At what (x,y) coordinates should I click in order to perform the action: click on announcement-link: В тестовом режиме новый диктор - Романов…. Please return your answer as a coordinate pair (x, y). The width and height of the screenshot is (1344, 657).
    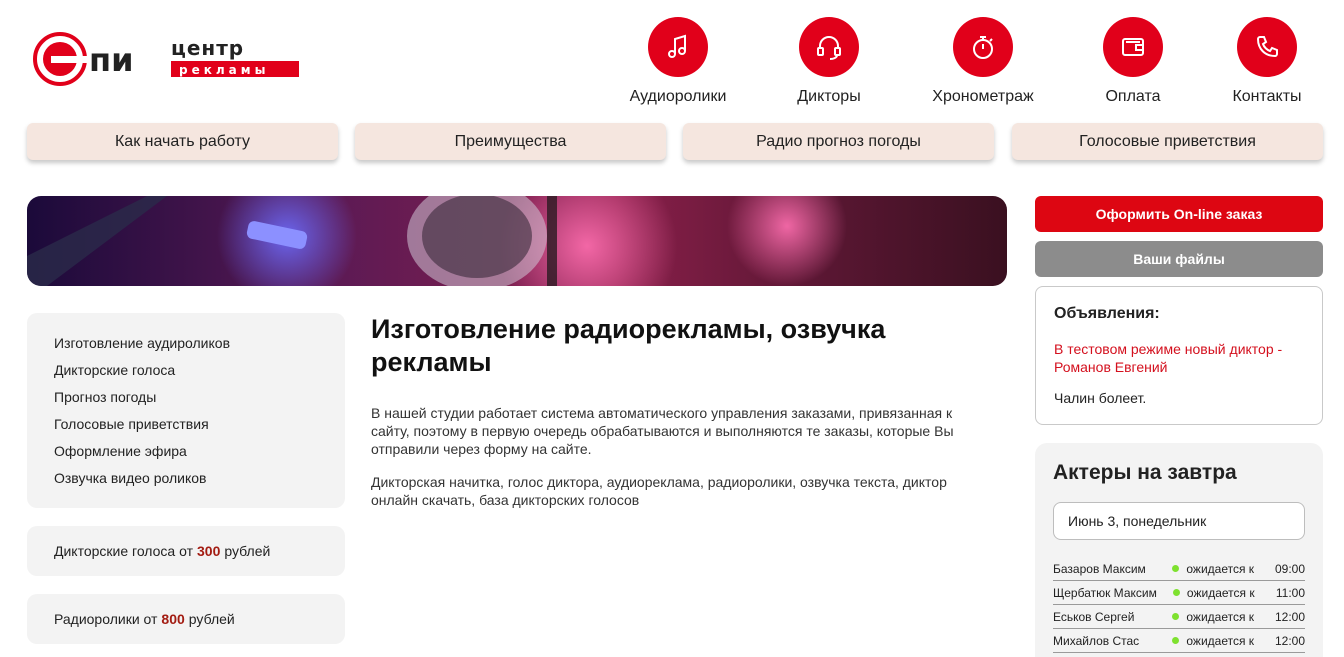
    Looking at the image, I should click on (1179, 358).